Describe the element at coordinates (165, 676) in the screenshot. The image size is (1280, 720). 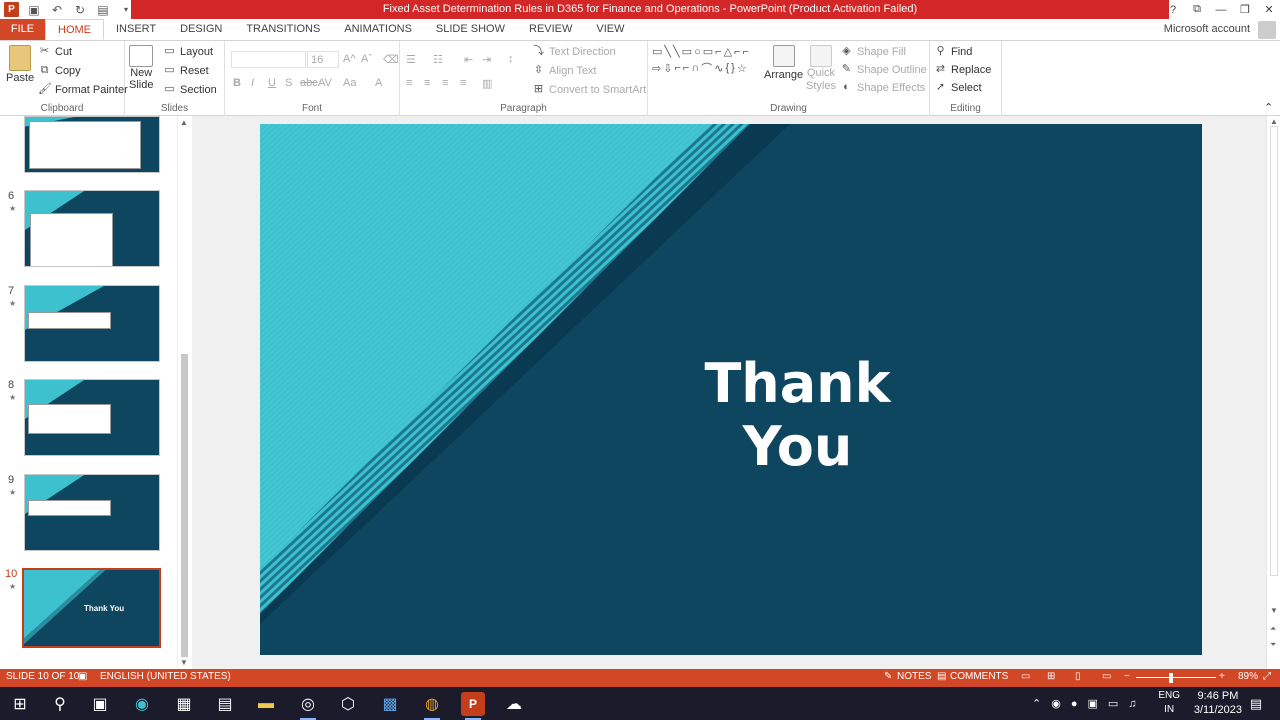
I see `language-indicator: ENGLISH (UNITED STATES)` at that location.